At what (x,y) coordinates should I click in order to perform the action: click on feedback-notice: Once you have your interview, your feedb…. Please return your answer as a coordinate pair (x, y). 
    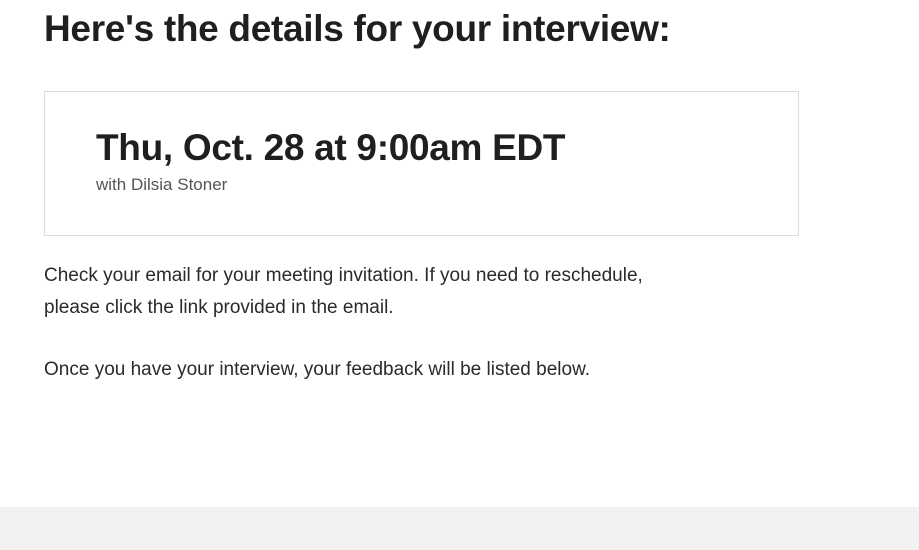
    Looking at the image, I should click on (317, 369).